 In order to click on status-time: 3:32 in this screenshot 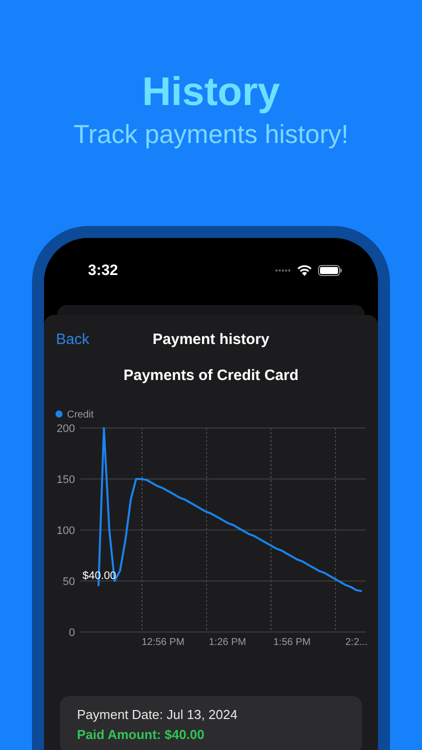, I will do `click(103, 270)`.